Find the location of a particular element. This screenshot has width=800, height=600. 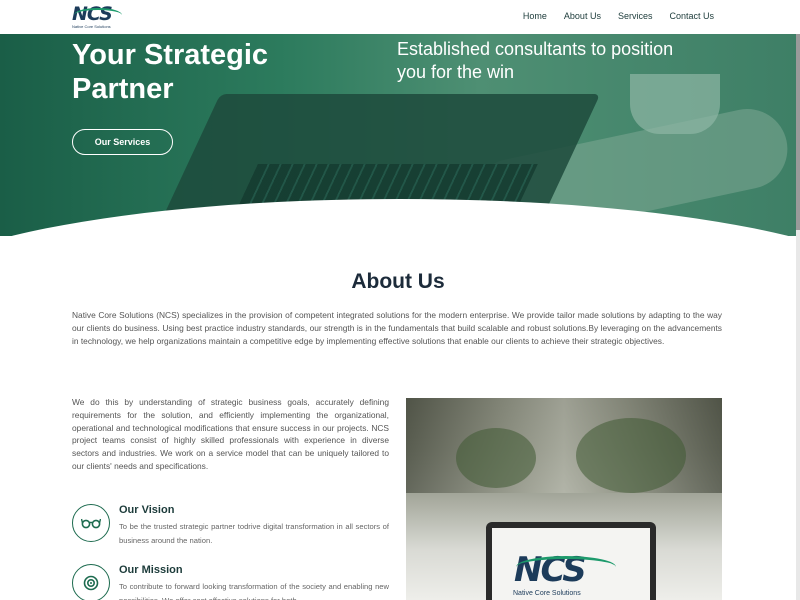

nav-item-contact: Contact Us is located at coordinates (691, 16).